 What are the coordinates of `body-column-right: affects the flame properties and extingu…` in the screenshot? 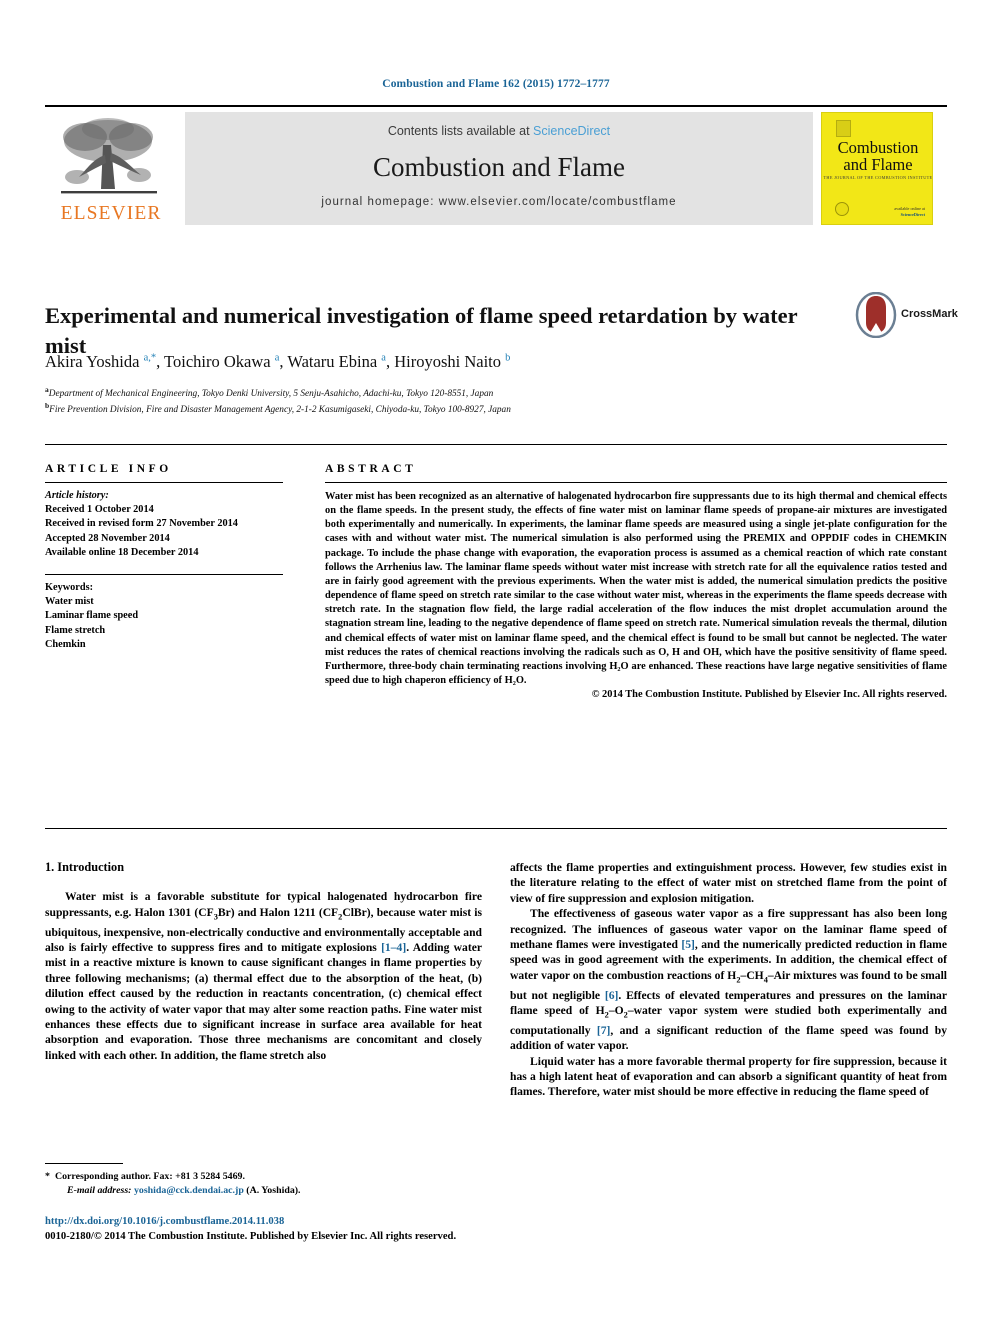 It's located at (728, 980).